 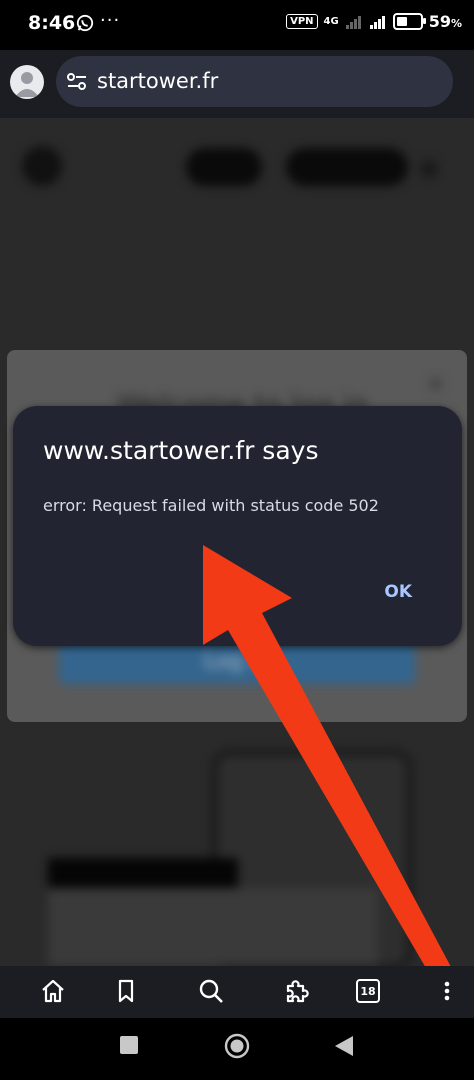 I want to click on whatsapp-icon, so click(x=85, y=23).